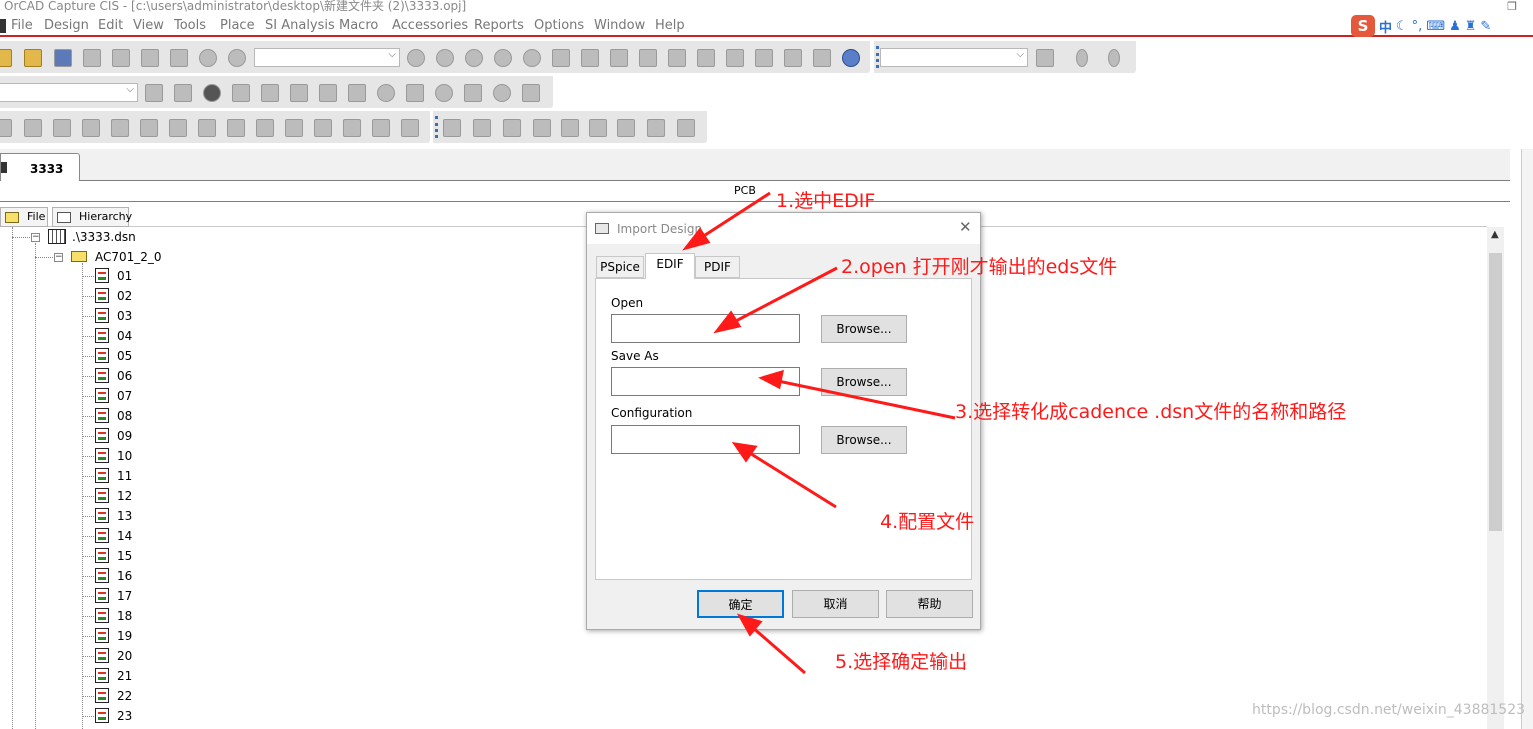 The height and width of the screenshot is (729, 1533). What do you see at coordinates (929, 604) in the screenshot?
I see `help-button: 帮助` at bounding box center [929, 604].